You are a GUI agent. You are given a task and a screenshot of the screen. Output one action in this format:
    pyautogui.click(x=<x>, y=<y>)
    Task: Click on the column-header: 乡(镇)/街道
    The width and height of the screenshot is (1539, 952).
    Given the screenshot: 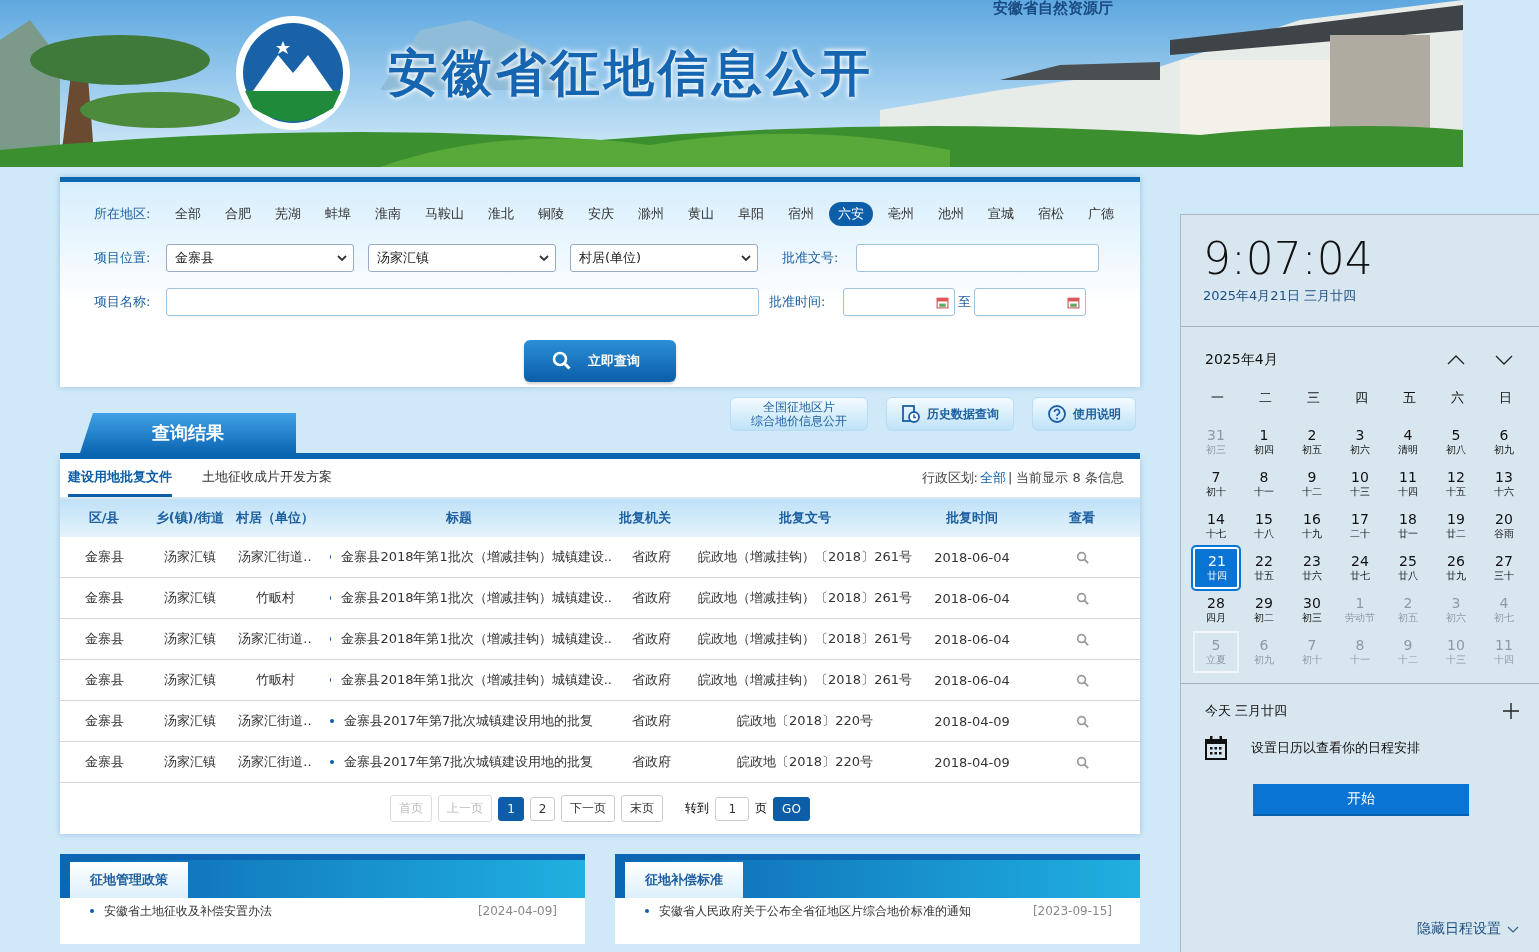 What is the action you would take?
    pyautogui.click(x=190, y=518)
    